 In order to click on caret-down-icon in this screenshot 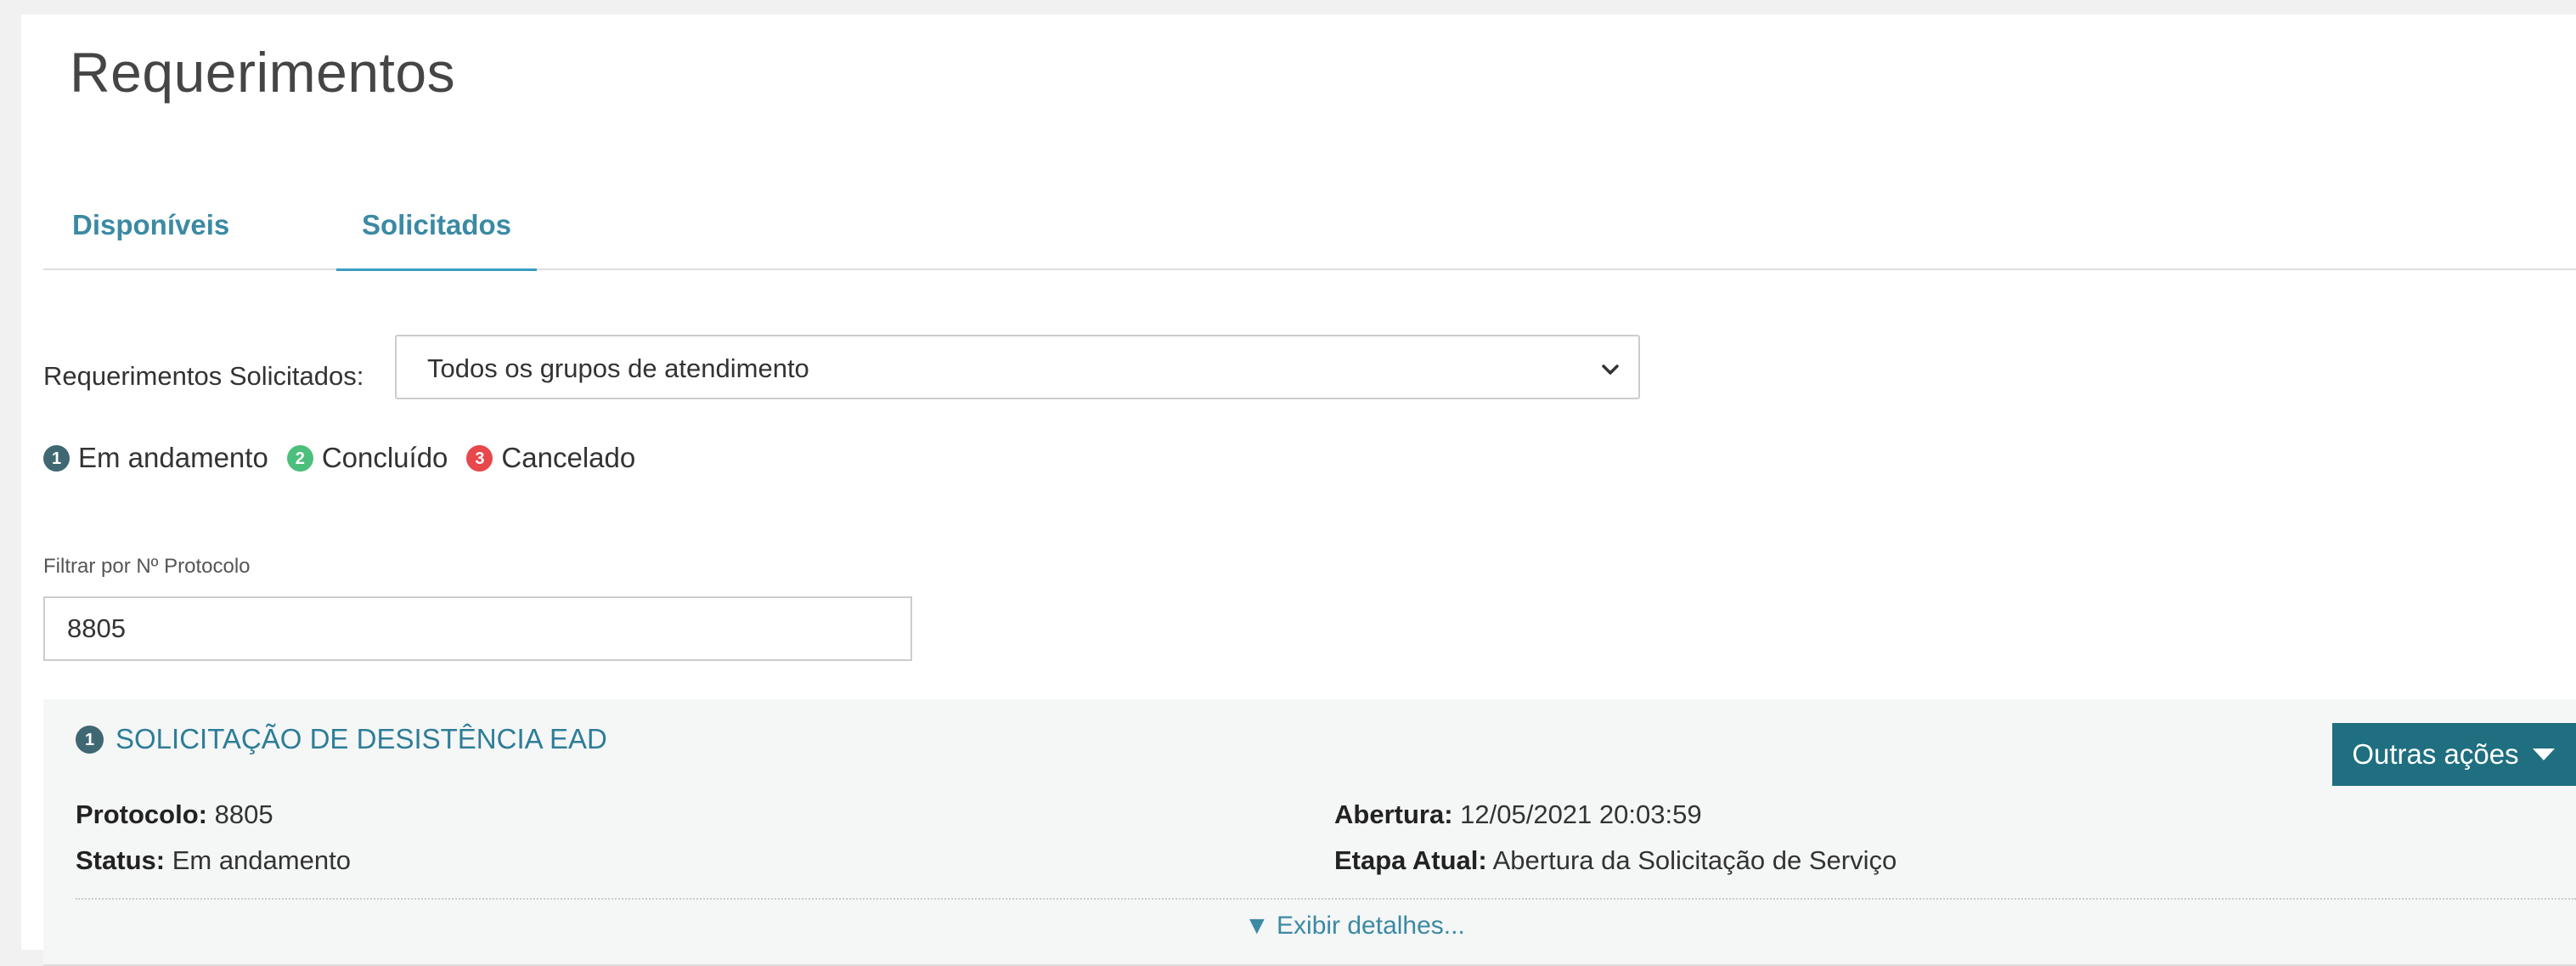, I will do `click(2543, 754)`.